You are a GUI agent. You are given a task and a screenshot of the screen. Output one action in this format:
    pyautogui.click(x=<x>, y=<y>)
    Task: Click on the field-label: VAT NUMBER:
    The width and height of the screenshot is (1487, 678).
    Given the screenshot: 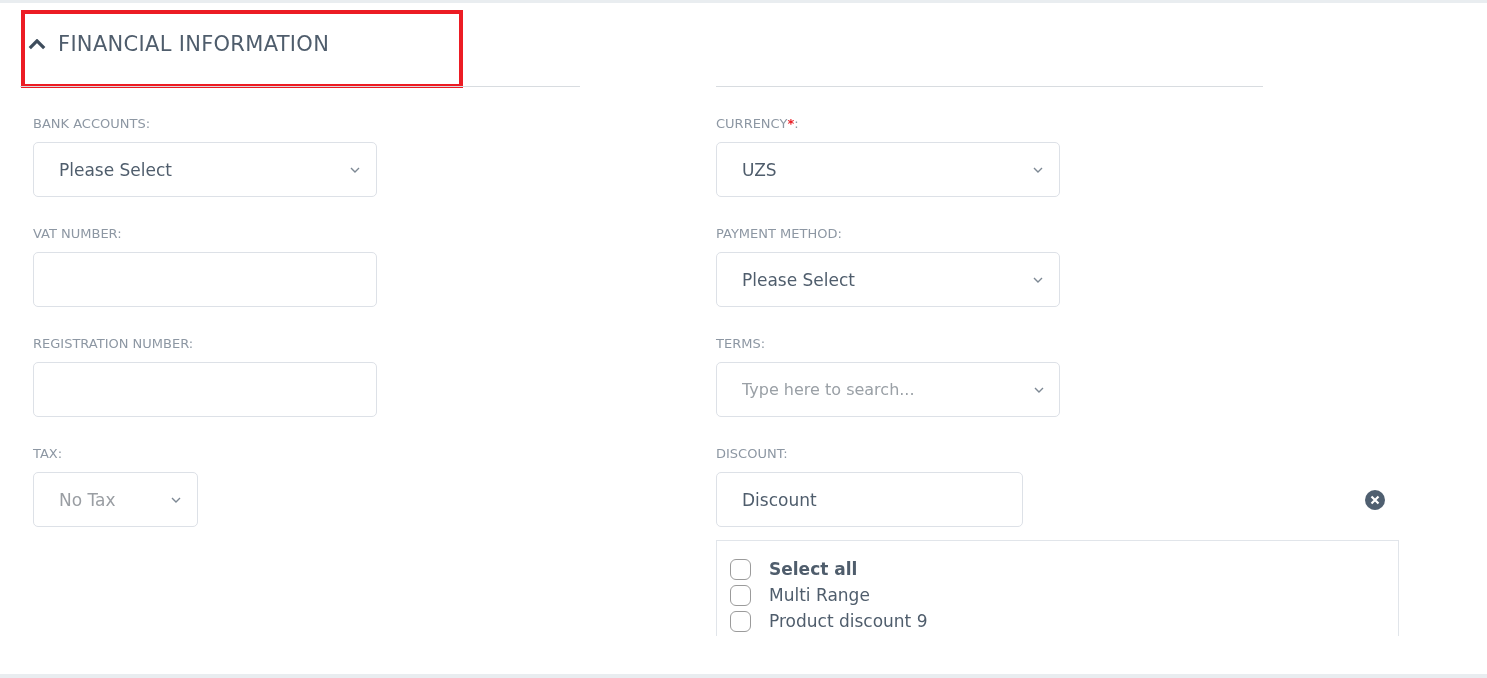 What is the action you would take?
    pyautogui.click(x=78, y=234)
    